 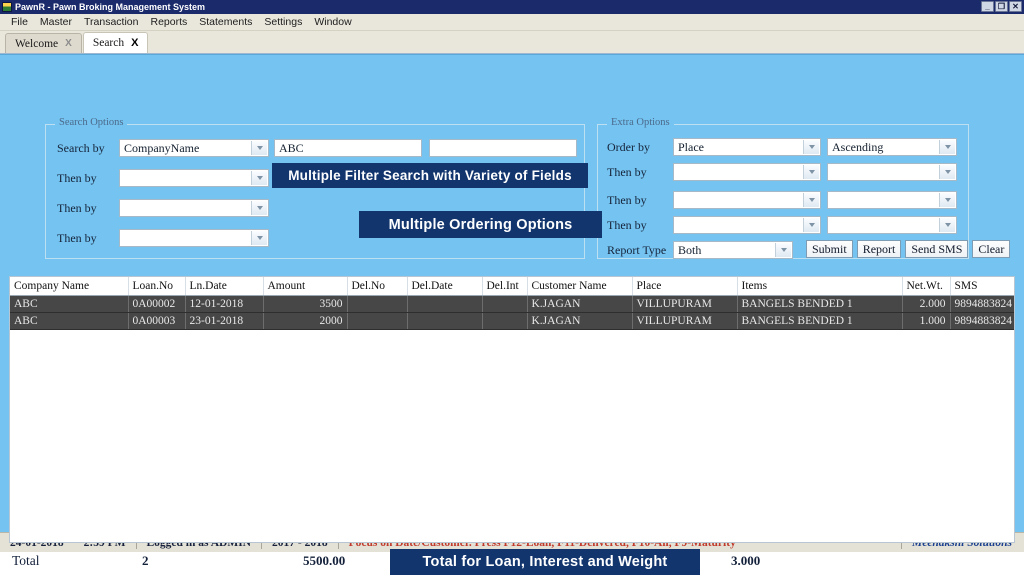 What do you see at coordinates (892, 200) in the screenshot?
I see `order-then-by-2-direction-select` at bounding box center [892, 200].